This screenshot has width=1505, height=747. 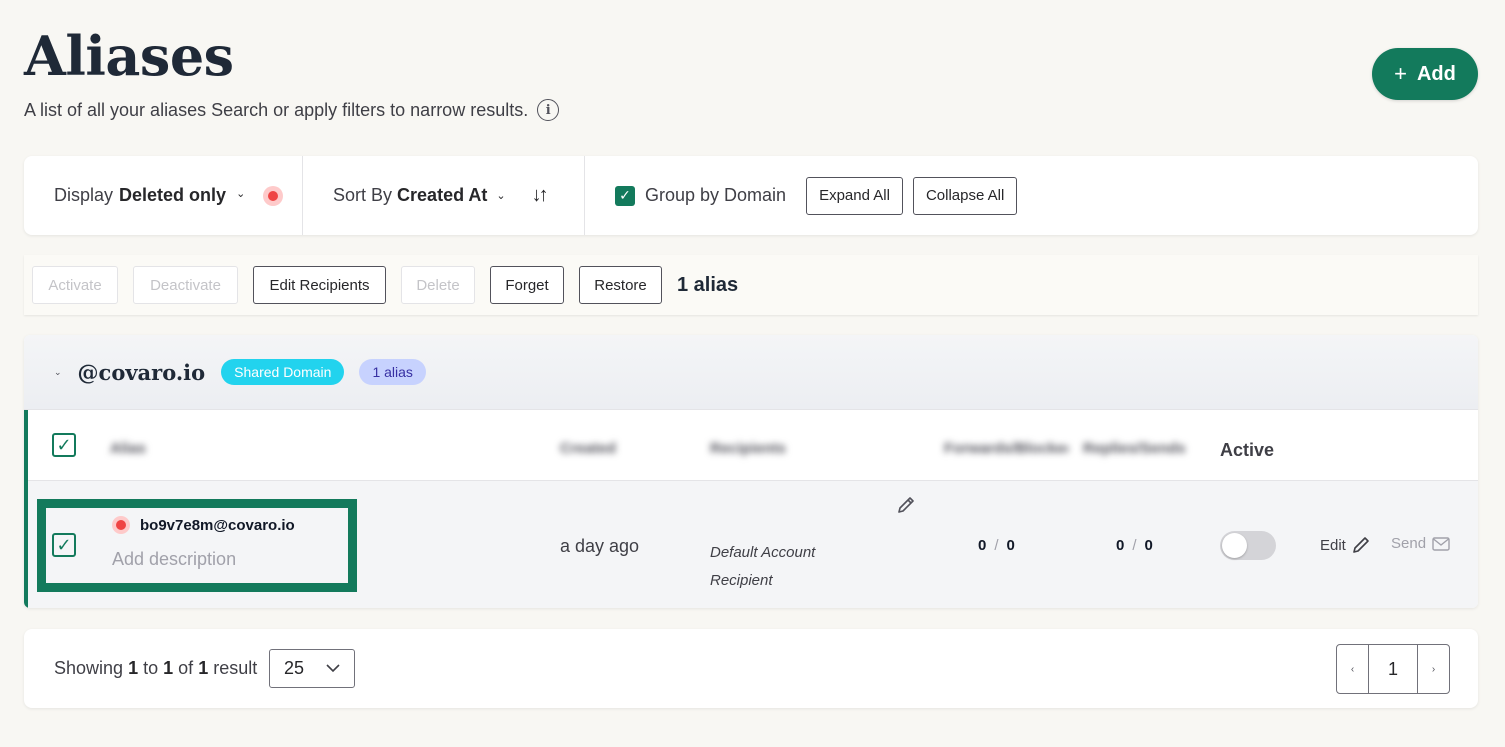 What do you see at coordinates (133, 668) in the screenshot?
I see `from-number: 1` at bounding box center [133, 668].